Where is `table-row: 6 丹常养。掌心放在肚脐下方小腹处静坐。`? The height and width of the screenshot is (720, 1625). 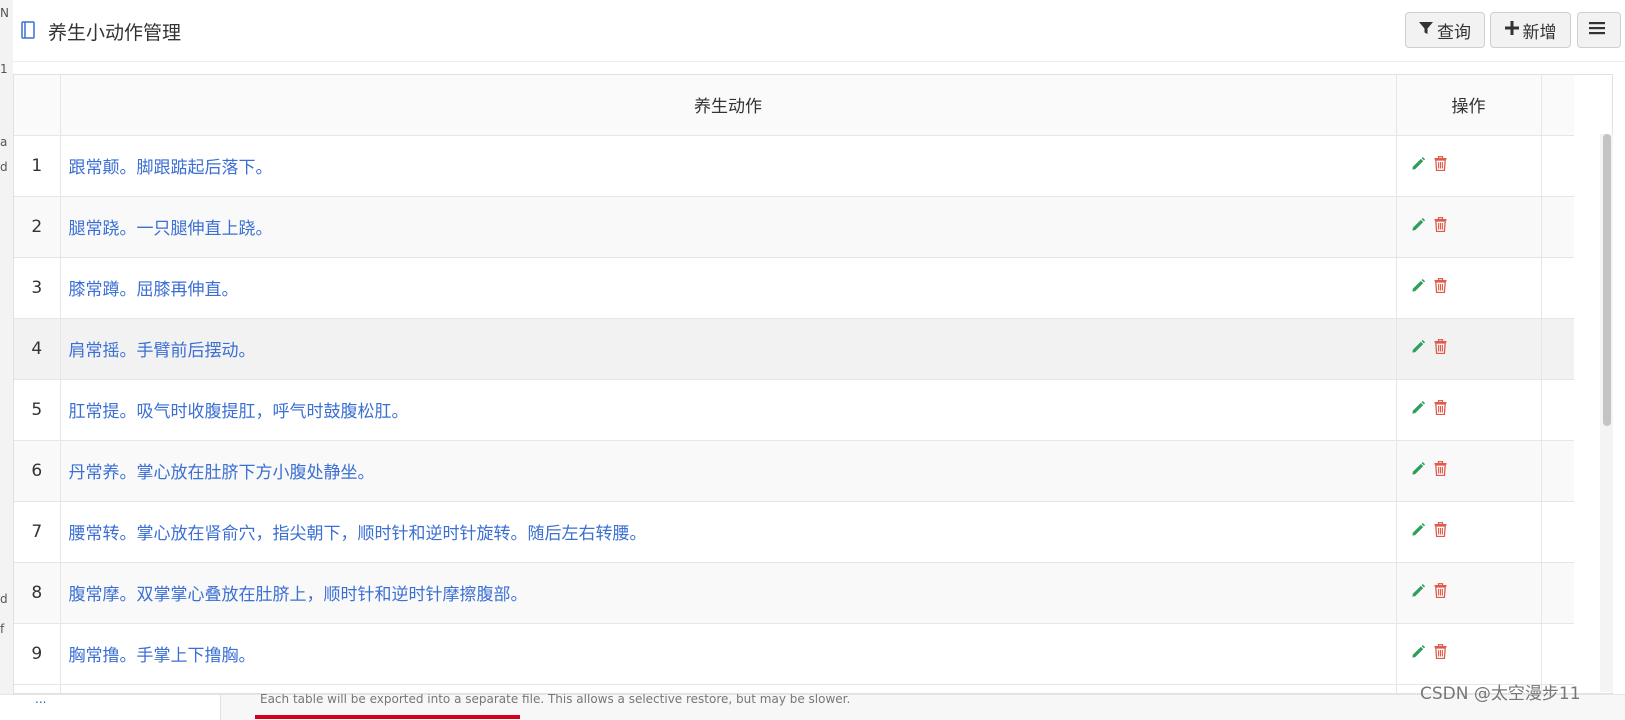
table-row: 6 丹常养。掌心放在肚脐下方小腹处静坐。 is located at coordinates (794, 471).